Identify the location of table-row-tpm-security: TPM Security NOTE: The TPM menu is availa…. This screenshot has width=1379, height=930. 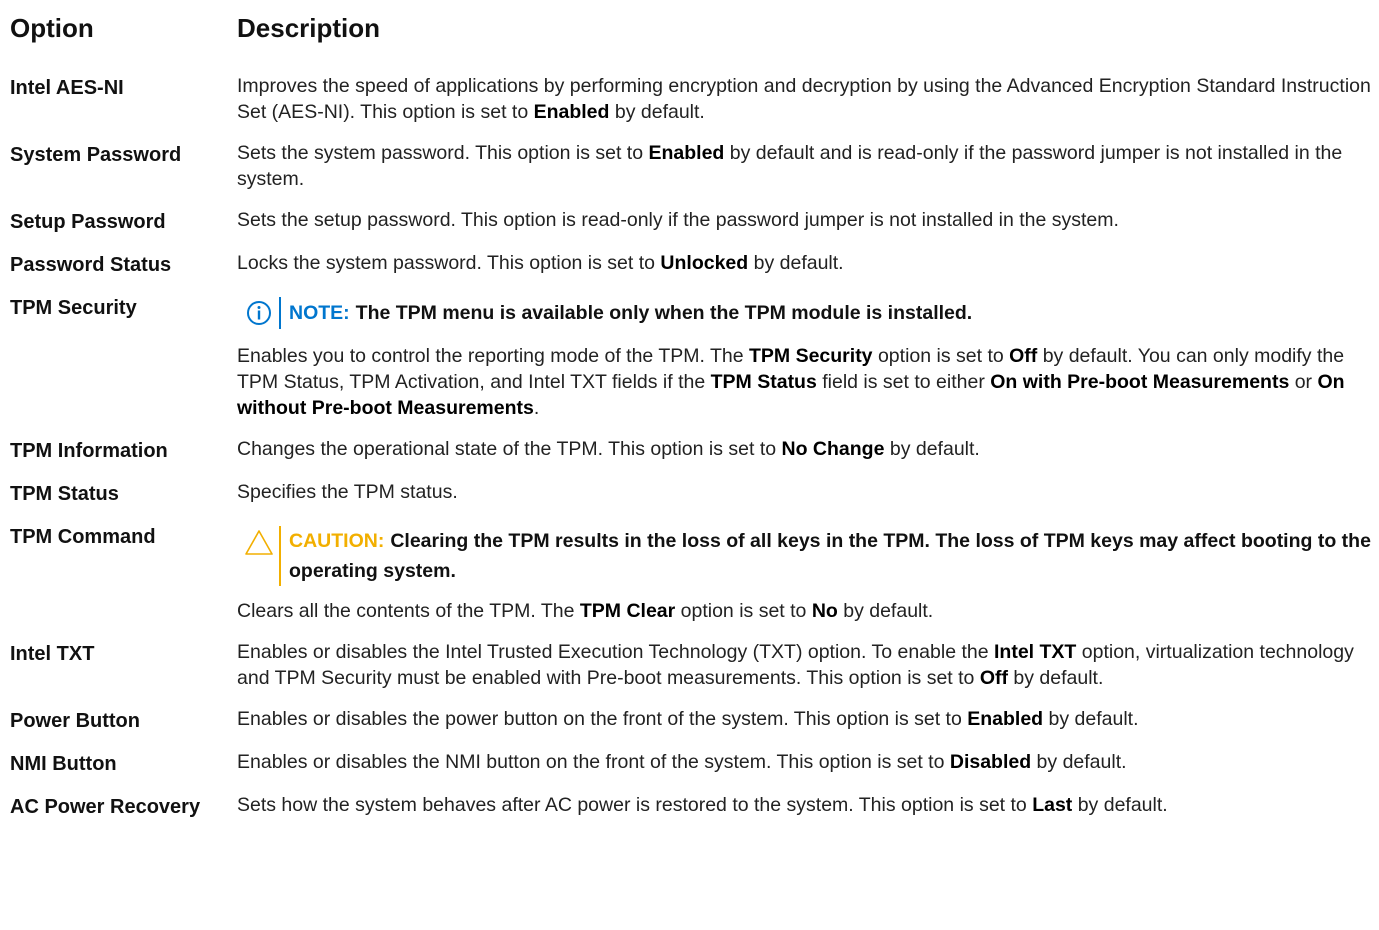
(694, 357).